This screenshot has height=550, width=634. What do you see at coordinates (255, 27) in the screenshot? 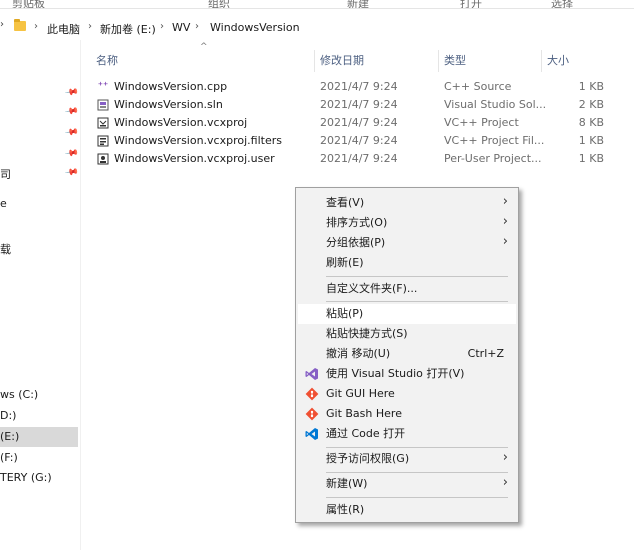
I see `breadcrumb-windowsversion: WindowsVersion` at bounding box center [255, 27].